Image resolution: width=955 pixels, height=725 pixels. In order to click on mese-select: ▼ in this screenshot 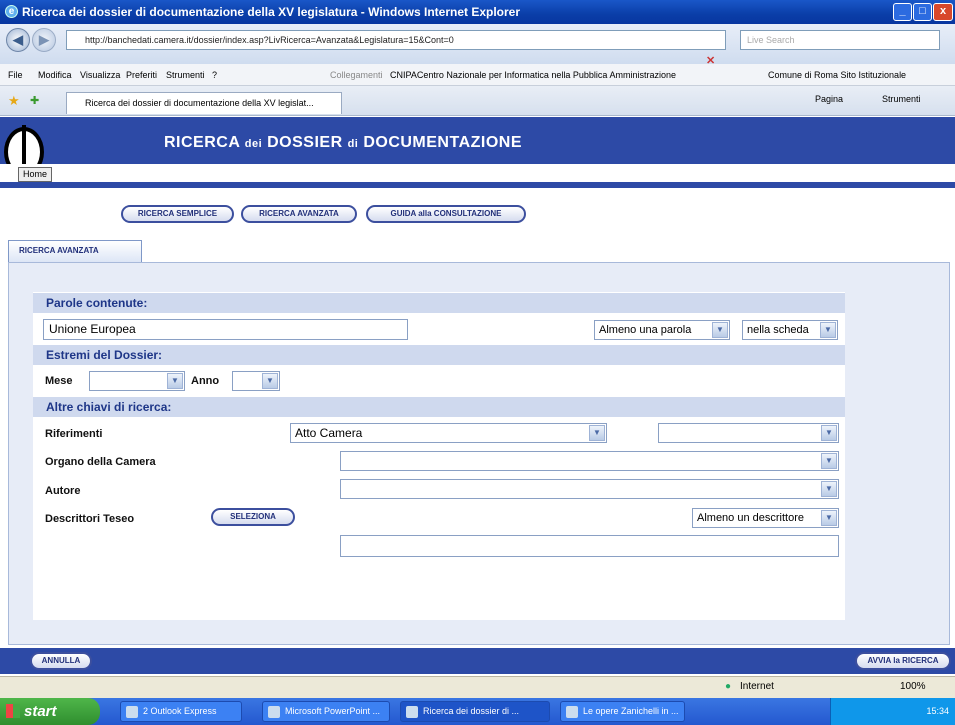, I will do `click(137, 381)`.